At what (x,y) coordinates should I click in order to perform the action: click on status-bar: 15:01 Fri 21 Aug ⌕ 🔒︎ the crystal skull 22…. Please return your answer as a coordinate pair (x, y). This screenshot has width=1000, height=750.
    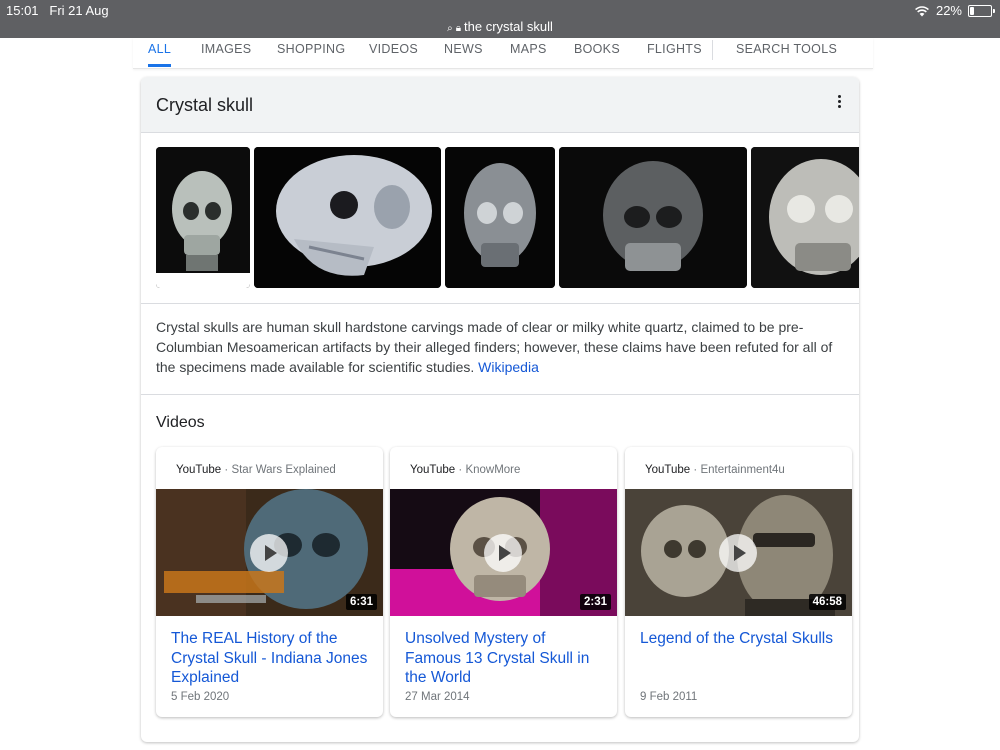
    Looking at the image, I should click on (500, 19).